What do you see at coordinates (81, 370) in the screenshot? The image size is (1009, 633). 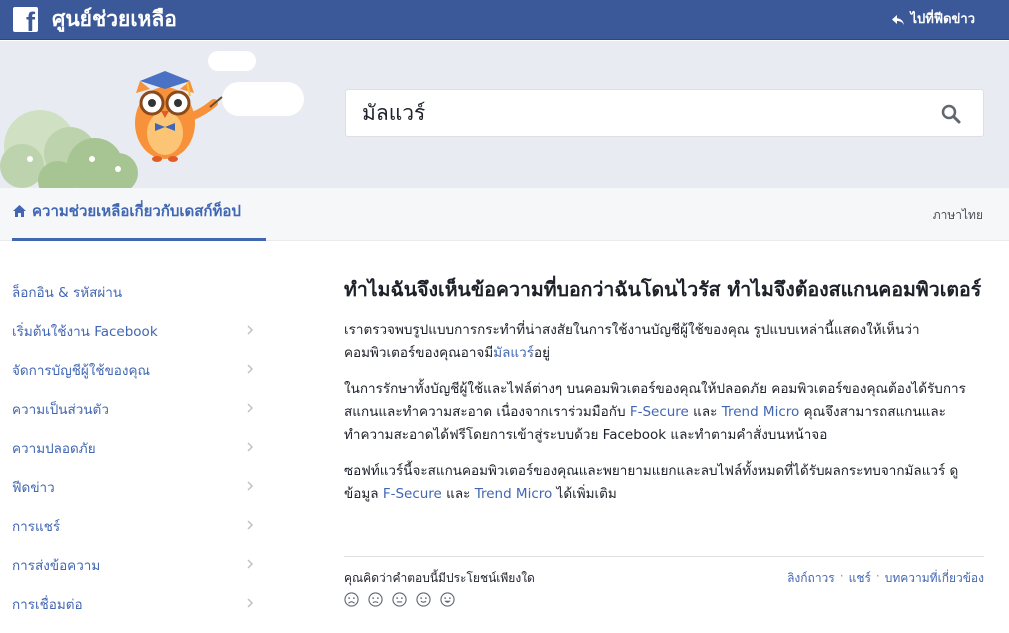 I see `sidebar-item-label: จัดการบัญชีผู้ใช้ของคุณ` at bounding box center [81, 370].